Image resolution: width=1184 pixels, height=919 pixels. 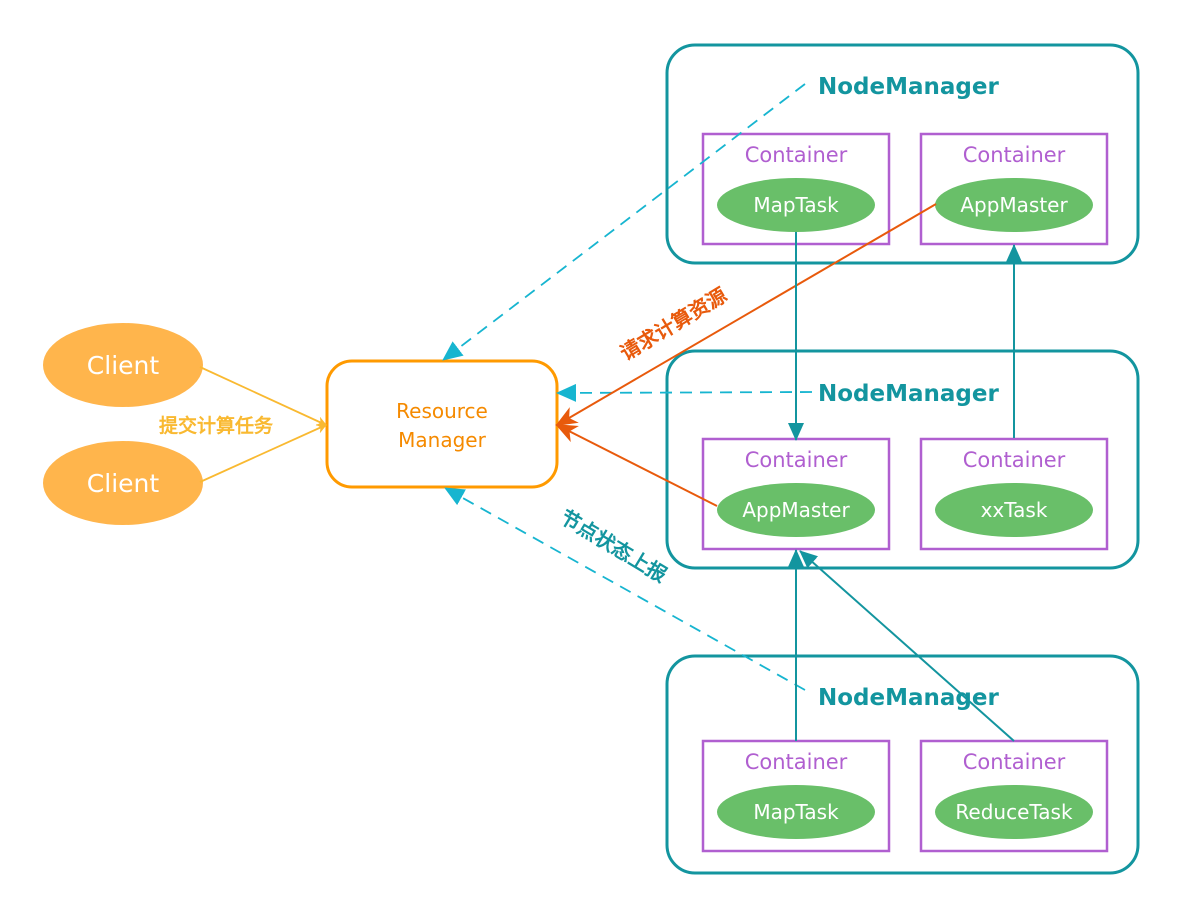 I want to click on container: Container ReduceTask, so click(x=1014, y=796).